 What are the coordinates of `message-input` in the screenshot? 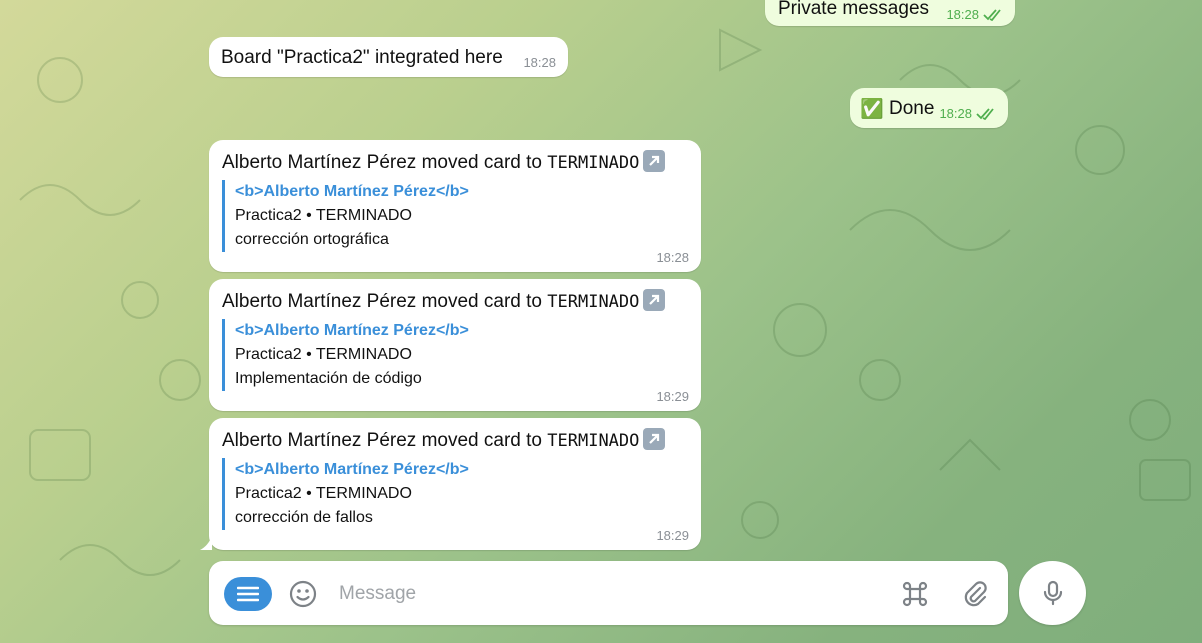 It's located at (599, 594).